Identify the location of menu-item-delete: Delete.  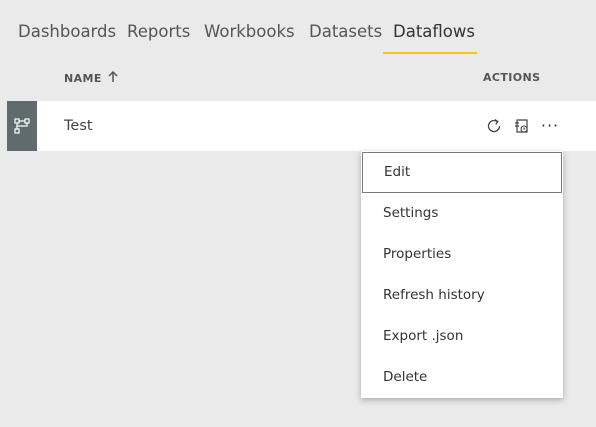
(462, 377).